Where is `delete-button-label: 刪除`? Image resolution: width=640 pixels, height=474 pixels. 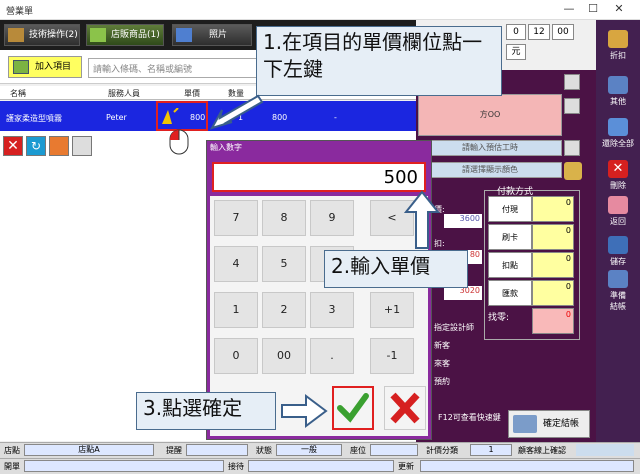 delete-button-label: 刪除 is located at coordinates (618, 185).